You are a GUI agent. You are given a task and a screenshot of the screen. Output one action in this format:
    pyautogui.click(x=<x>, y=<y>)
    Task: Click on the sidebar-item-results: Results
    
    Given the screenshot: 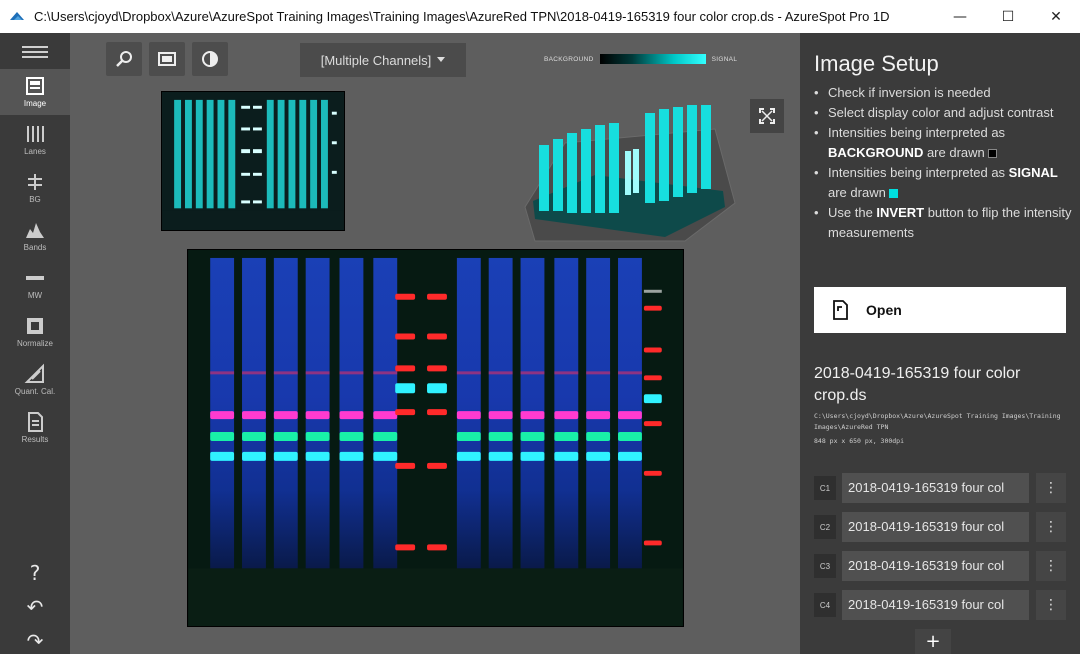 What is the action you would take?
    pyautogui.click(x=35, y=428)
    